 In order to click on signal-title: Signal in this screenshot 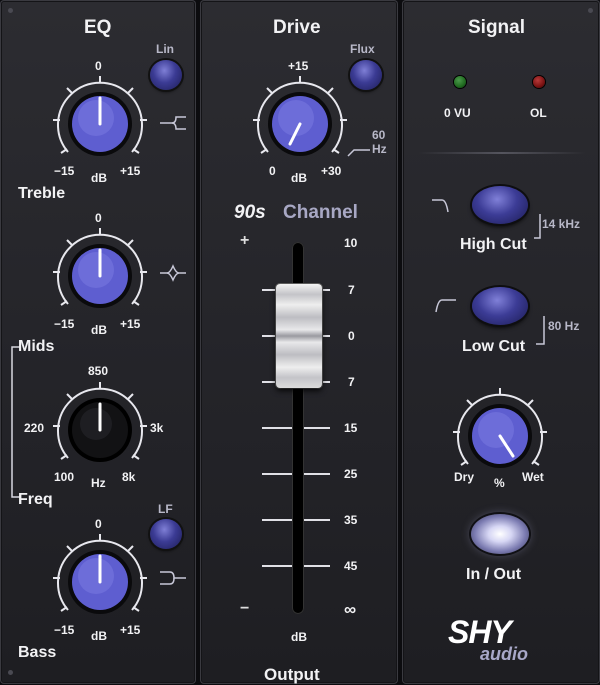, I will do `click(497, 27)`.